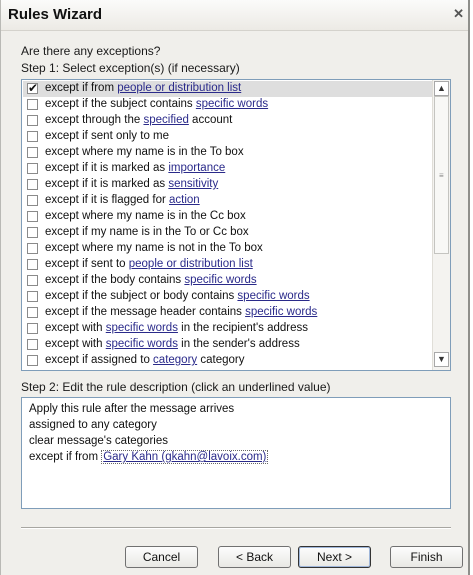  I want to click on finish-button: Finish, so click(426, 557).